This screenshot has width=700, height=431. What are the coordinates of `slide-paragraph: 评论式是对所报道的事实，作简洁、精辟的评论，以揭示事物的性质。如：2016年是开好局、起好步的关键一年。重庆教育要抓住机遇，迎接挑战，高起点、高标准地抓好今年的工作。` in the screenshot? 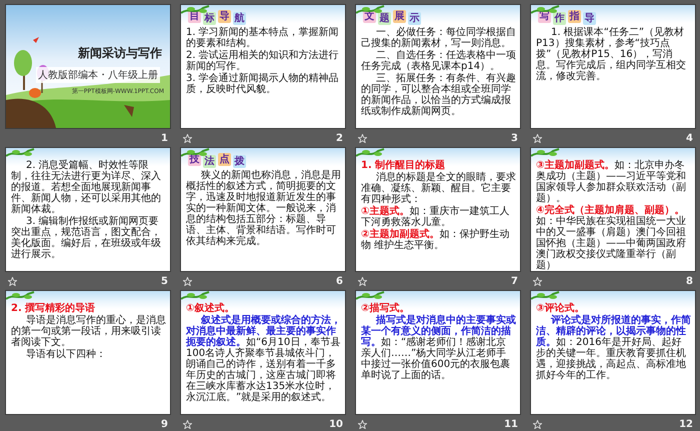 It's located at (613, 348).